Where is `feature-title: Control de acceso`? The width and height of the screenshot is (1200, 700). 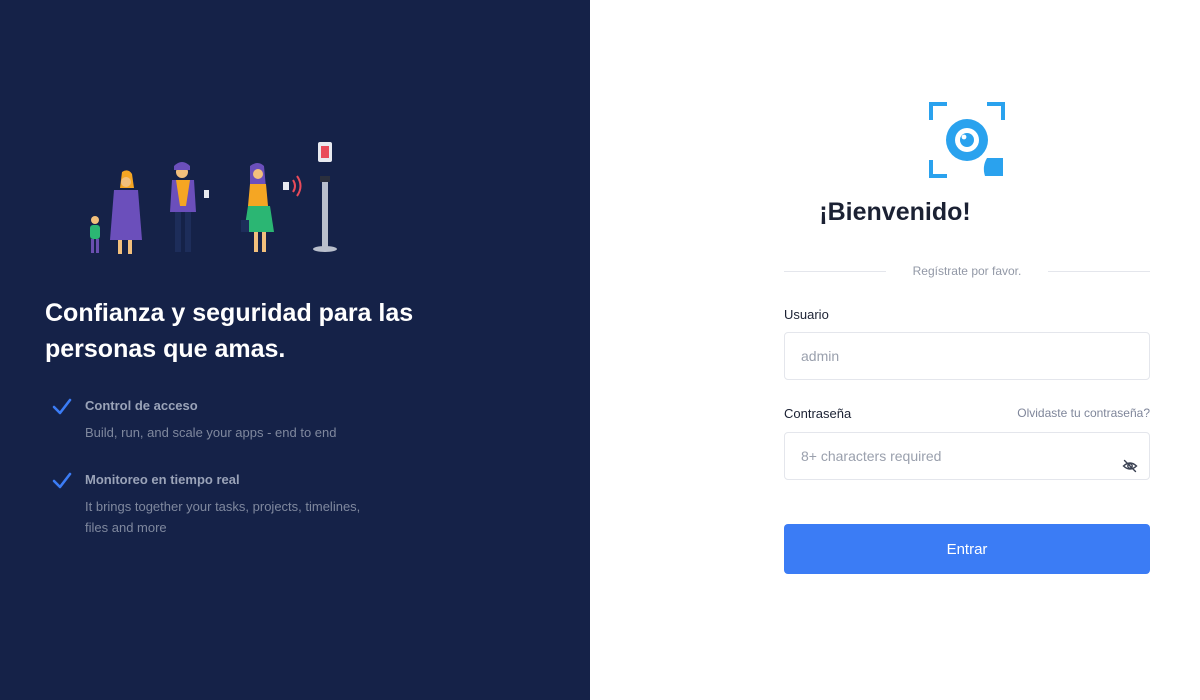
feature-title: Control de acceso is located at coordinates (141, 405).